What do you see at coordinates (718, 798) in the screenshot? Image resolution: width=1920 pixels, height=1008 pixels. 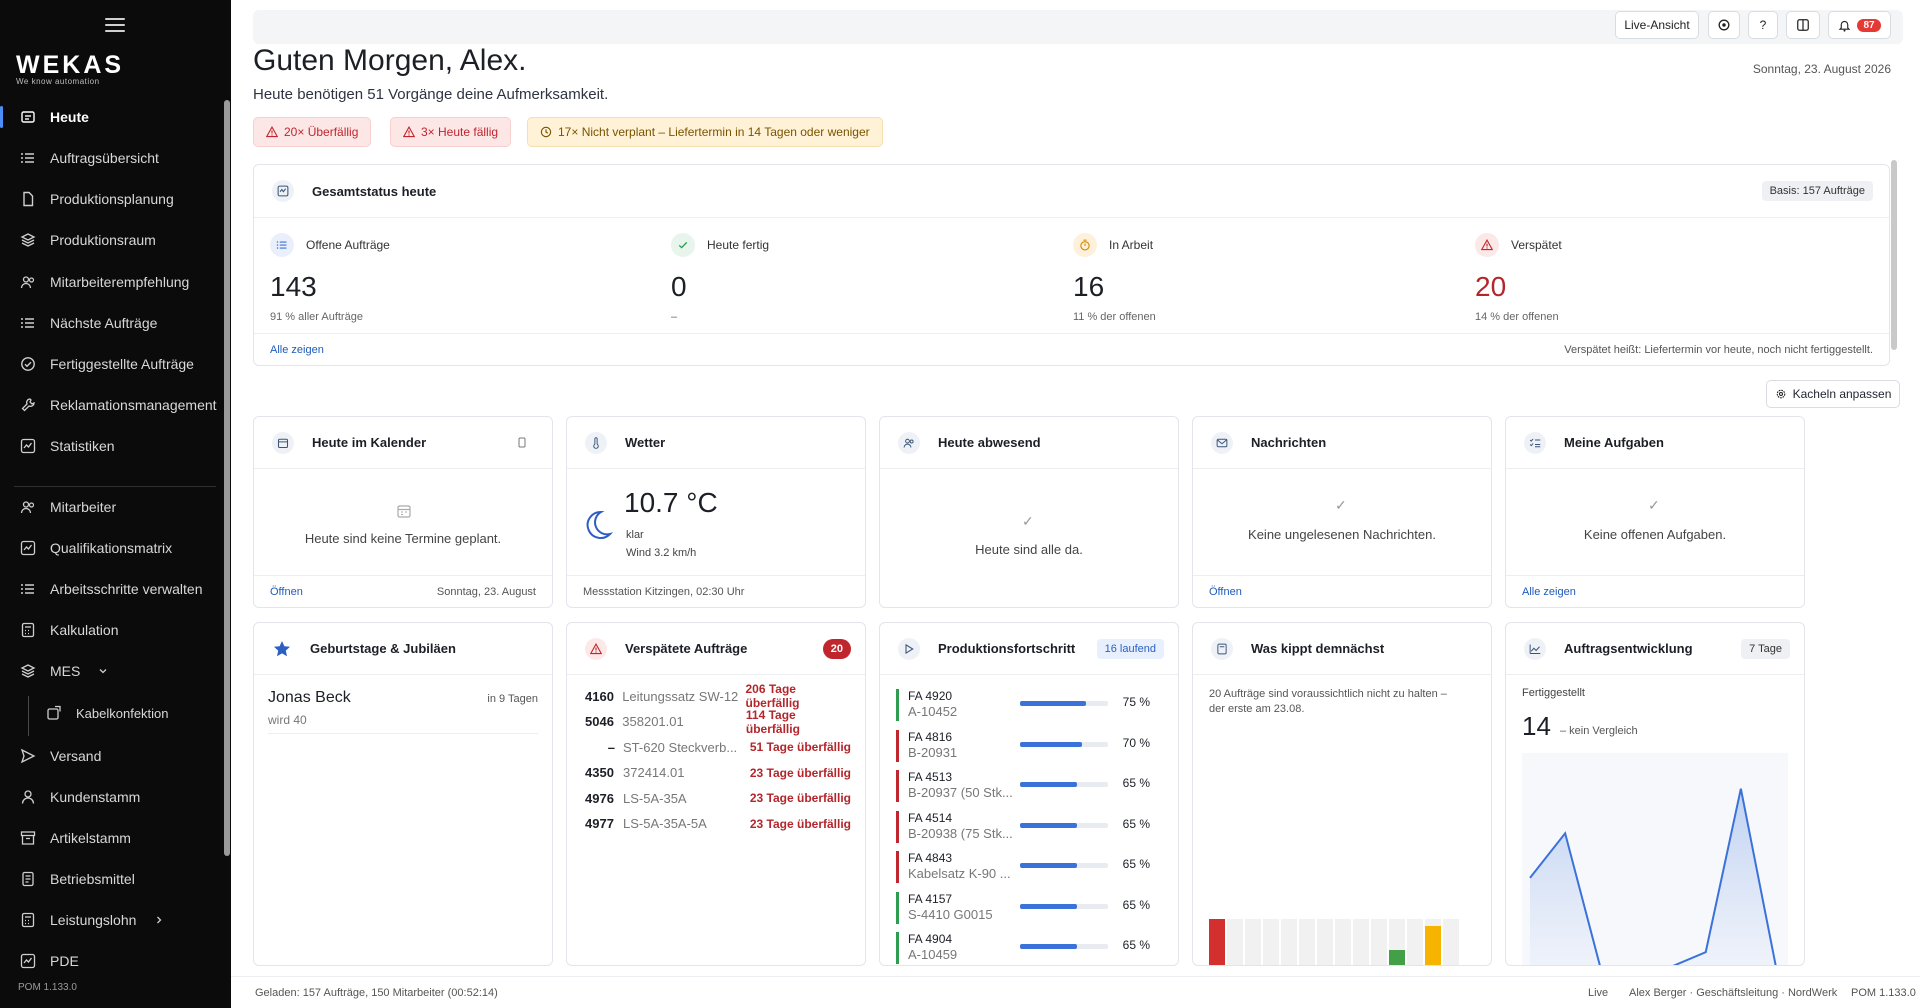 I see `late-order-row: 4976 LS-5A-35A 23 Tage überfällig` at bounding box center [718, 798].